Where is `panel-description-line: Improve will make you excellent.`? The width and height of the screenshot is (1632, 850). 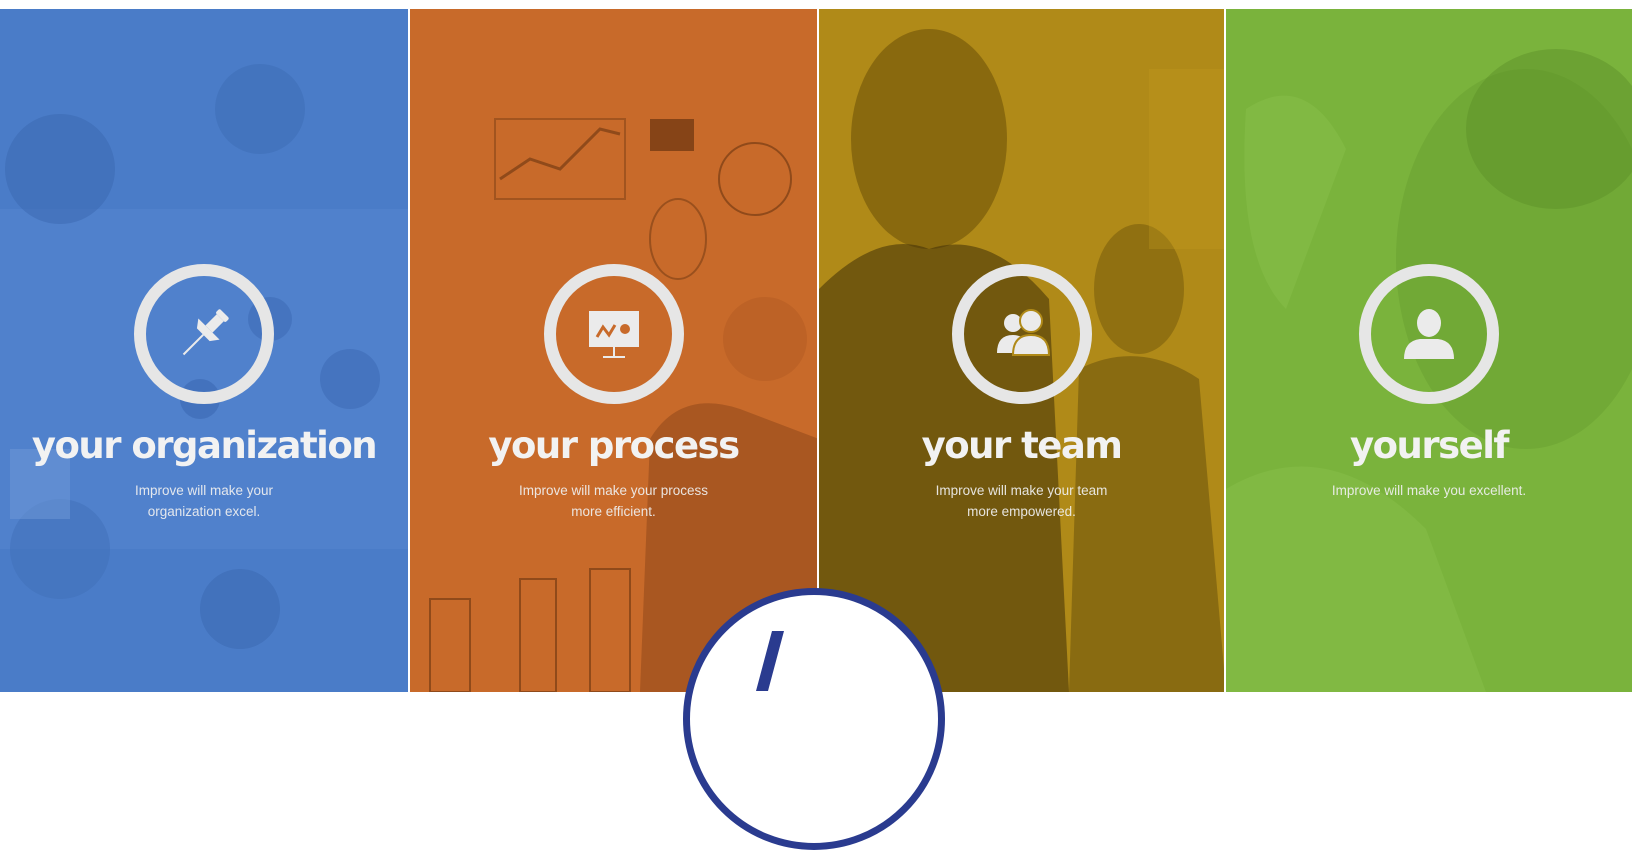 panel-description-line: Improve will make you excellent. is located at coordinates (1429, 490).